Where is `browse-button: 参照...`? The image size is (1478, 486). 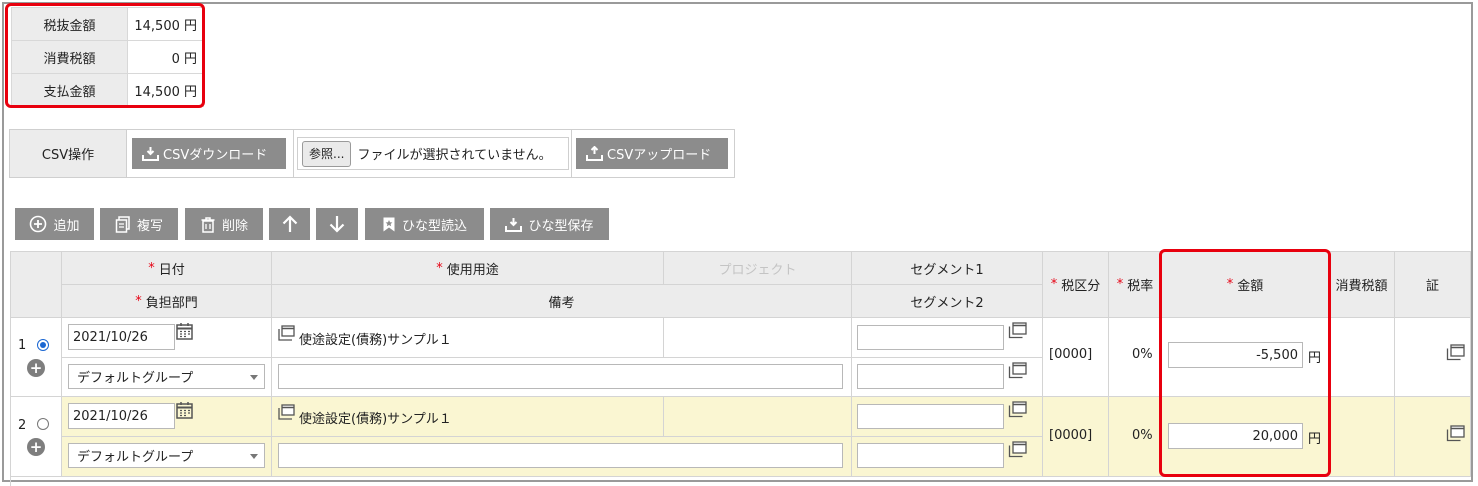
browse-button: 参照... is located at coordinates (327, 153).